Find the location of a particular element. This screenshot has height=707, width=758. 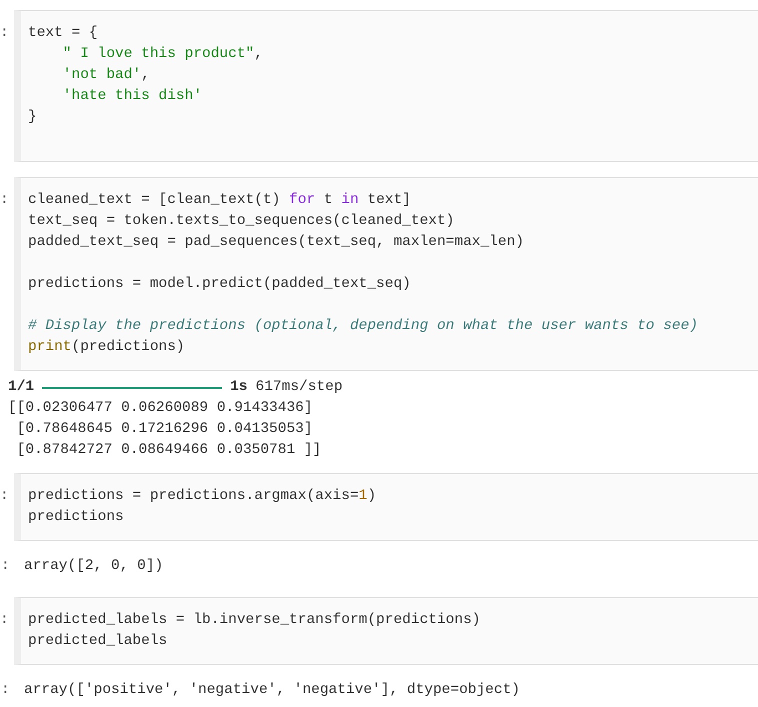

code-line: predictions is located at coordinates (76, 517).